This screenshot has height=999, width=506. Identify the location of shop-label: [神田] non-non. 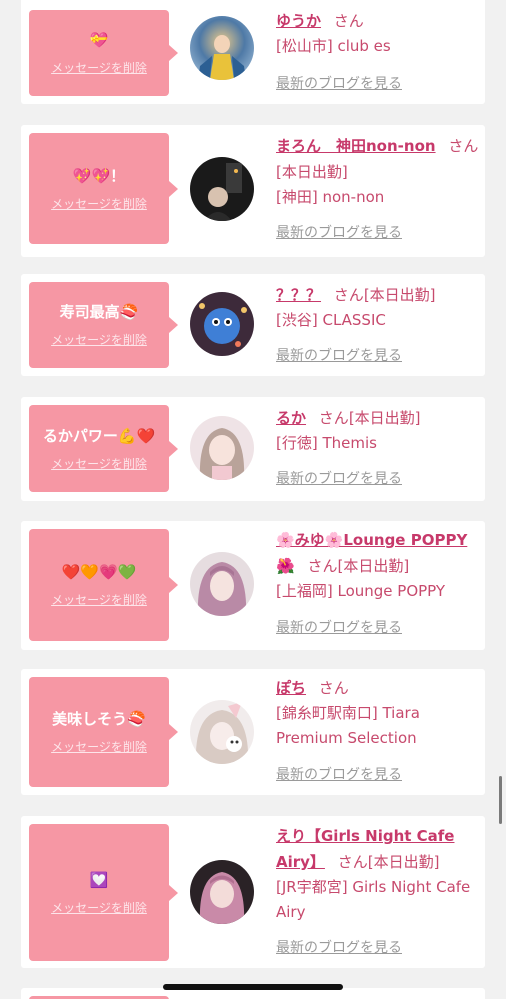
(330, 197).